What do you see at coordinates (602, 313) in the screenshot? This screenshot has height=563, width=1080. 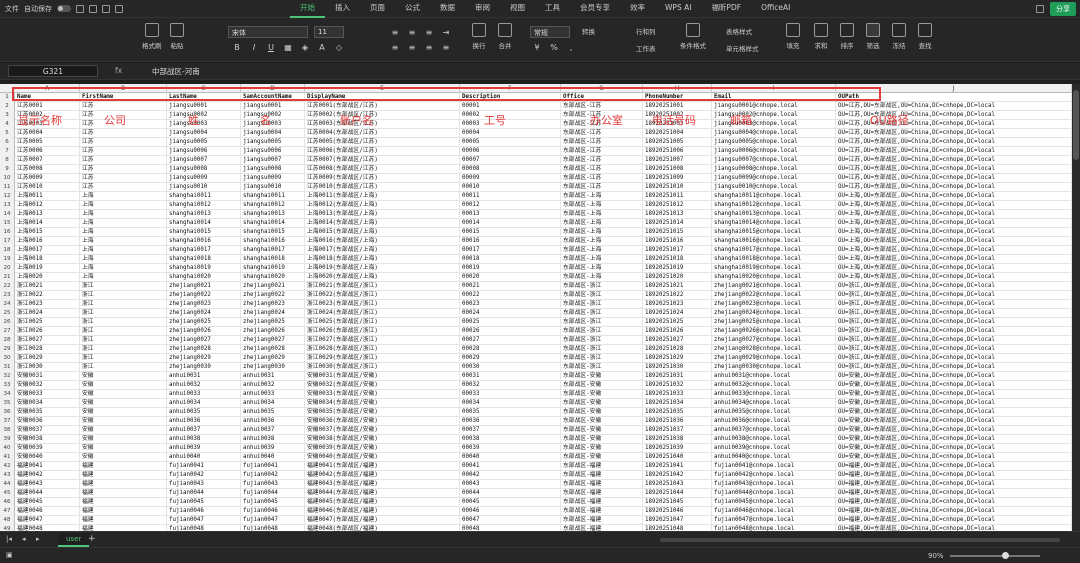 I see `cell: 东部战区-浙江` at bounding box center [602, 313].